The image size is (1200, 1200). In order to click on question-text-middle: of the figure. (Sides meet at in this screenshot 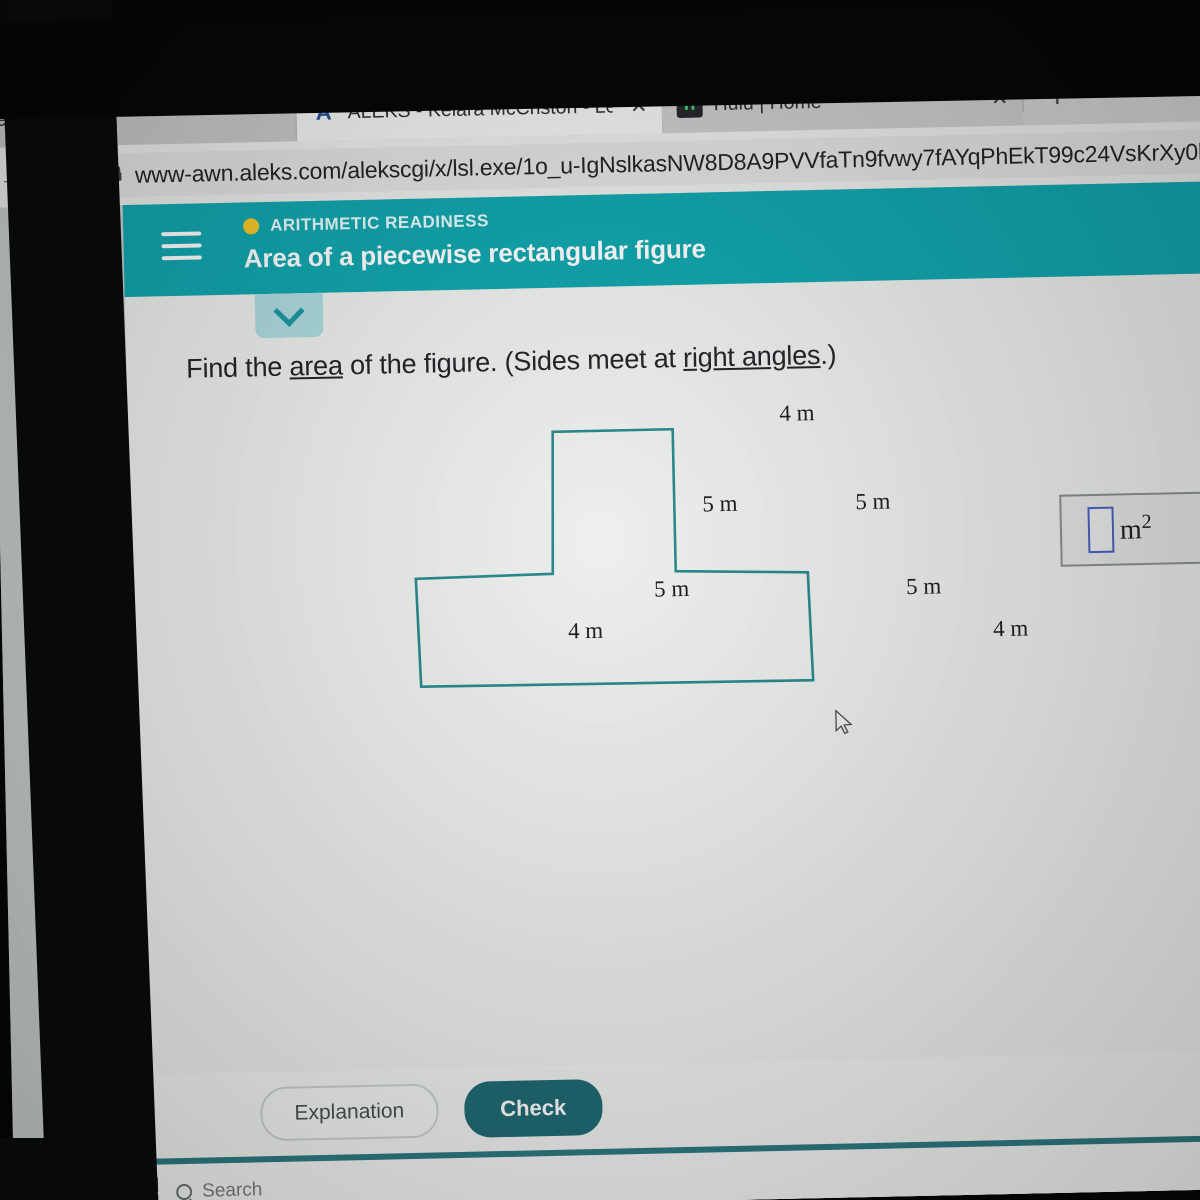, I will do `click(513, 361)`.